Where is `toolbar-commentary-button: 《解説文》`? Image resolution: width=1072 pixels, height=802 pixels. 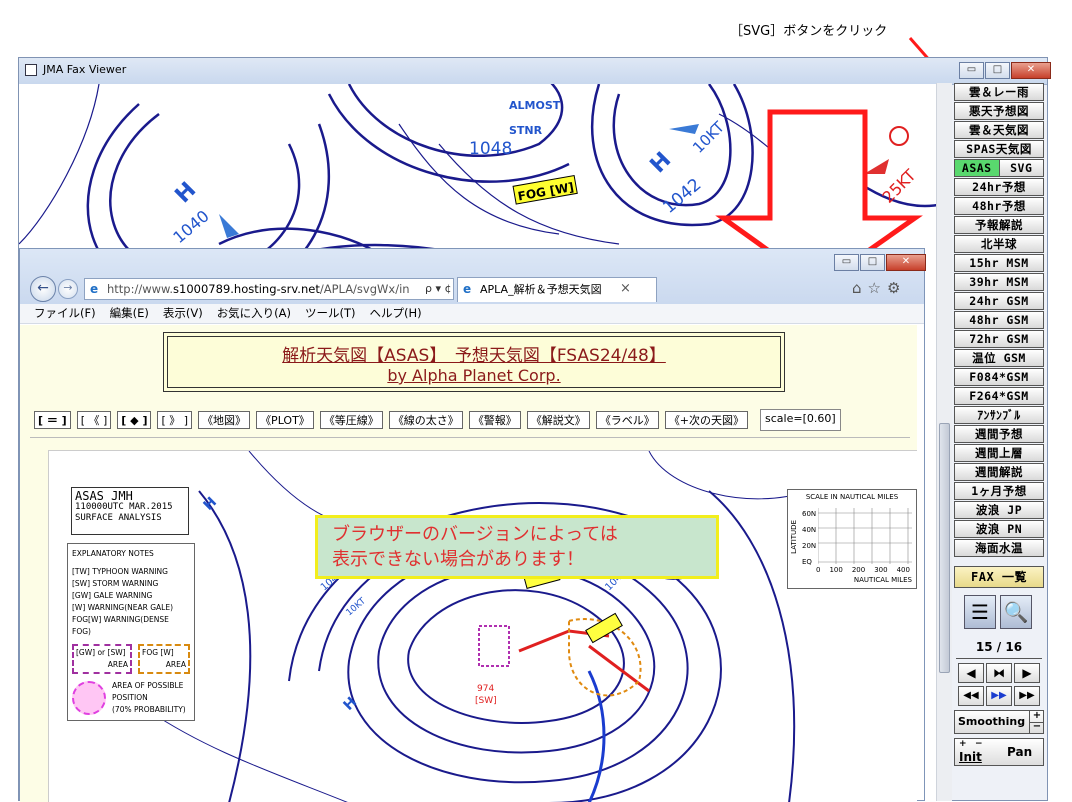 toolbar-commentary-button: 《解説文》 is located at coordinates (558, 420).